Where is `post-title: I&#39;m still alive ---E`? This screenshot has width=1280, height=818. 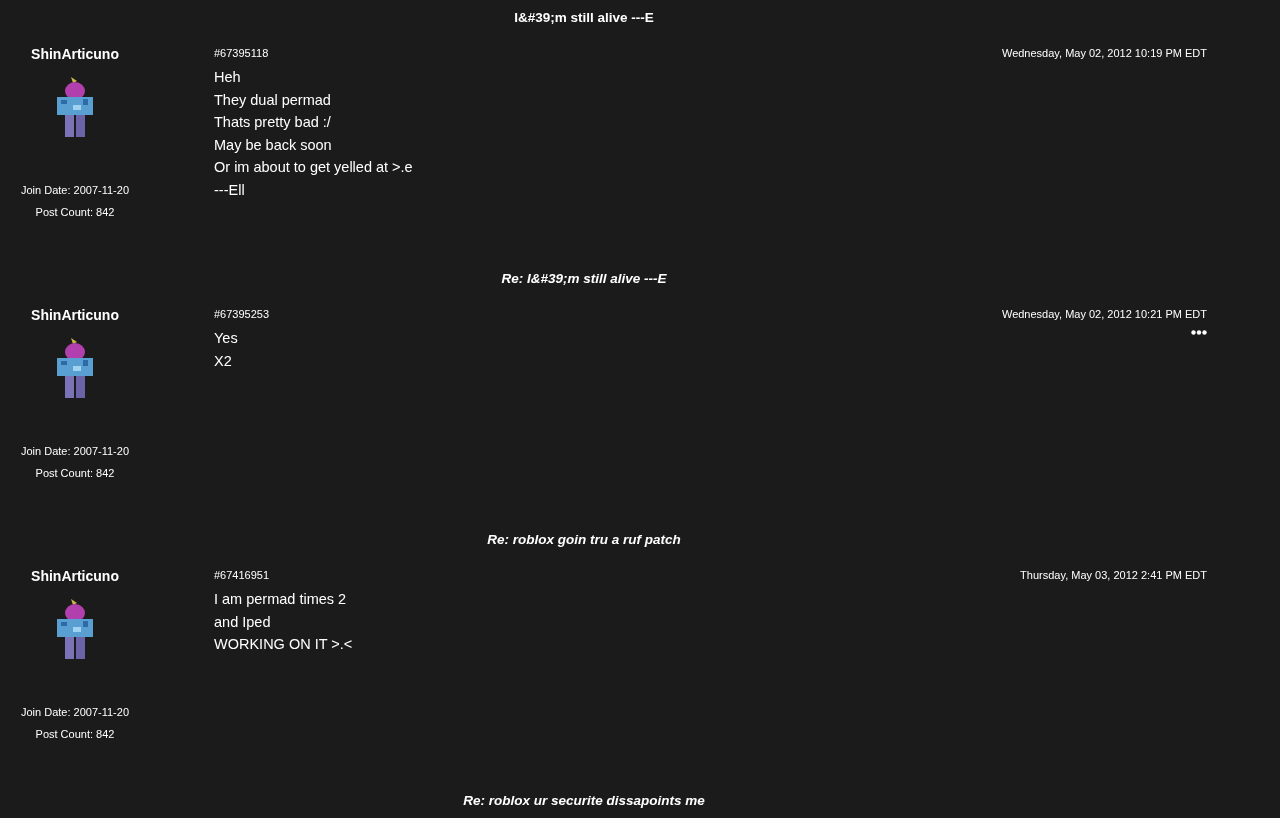 post-title: I&#39;m still alive ---E is located at coordinates (584, 18).